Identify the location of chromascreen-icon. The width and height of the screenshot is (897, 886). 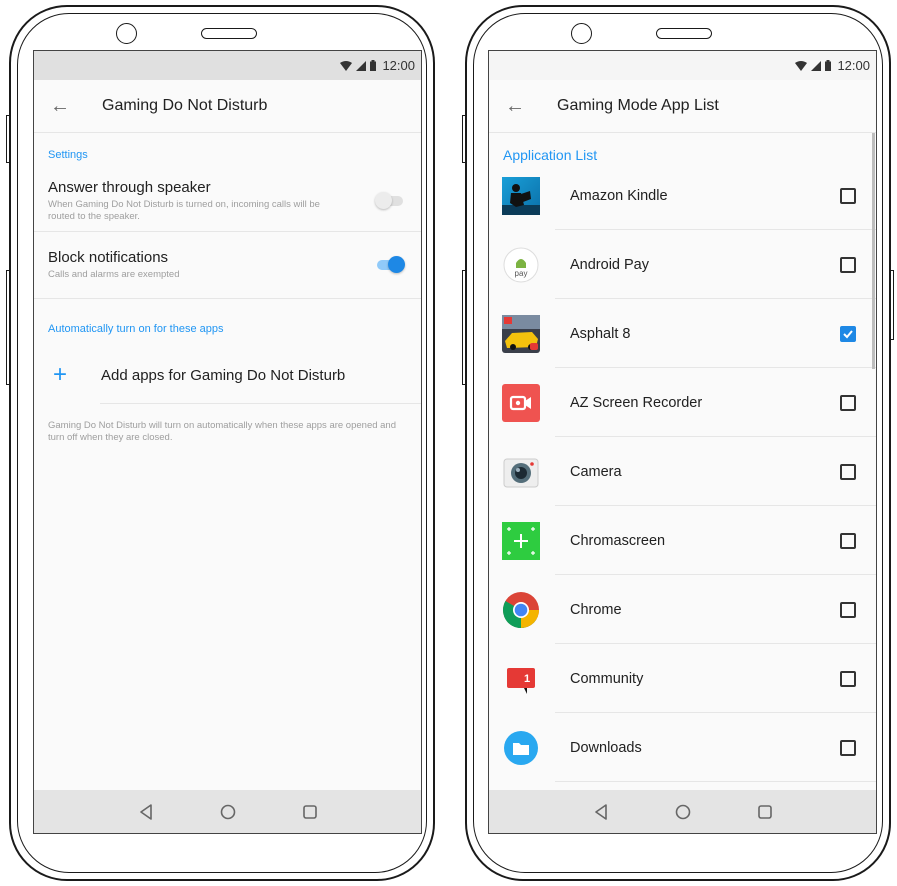
(521, 540).